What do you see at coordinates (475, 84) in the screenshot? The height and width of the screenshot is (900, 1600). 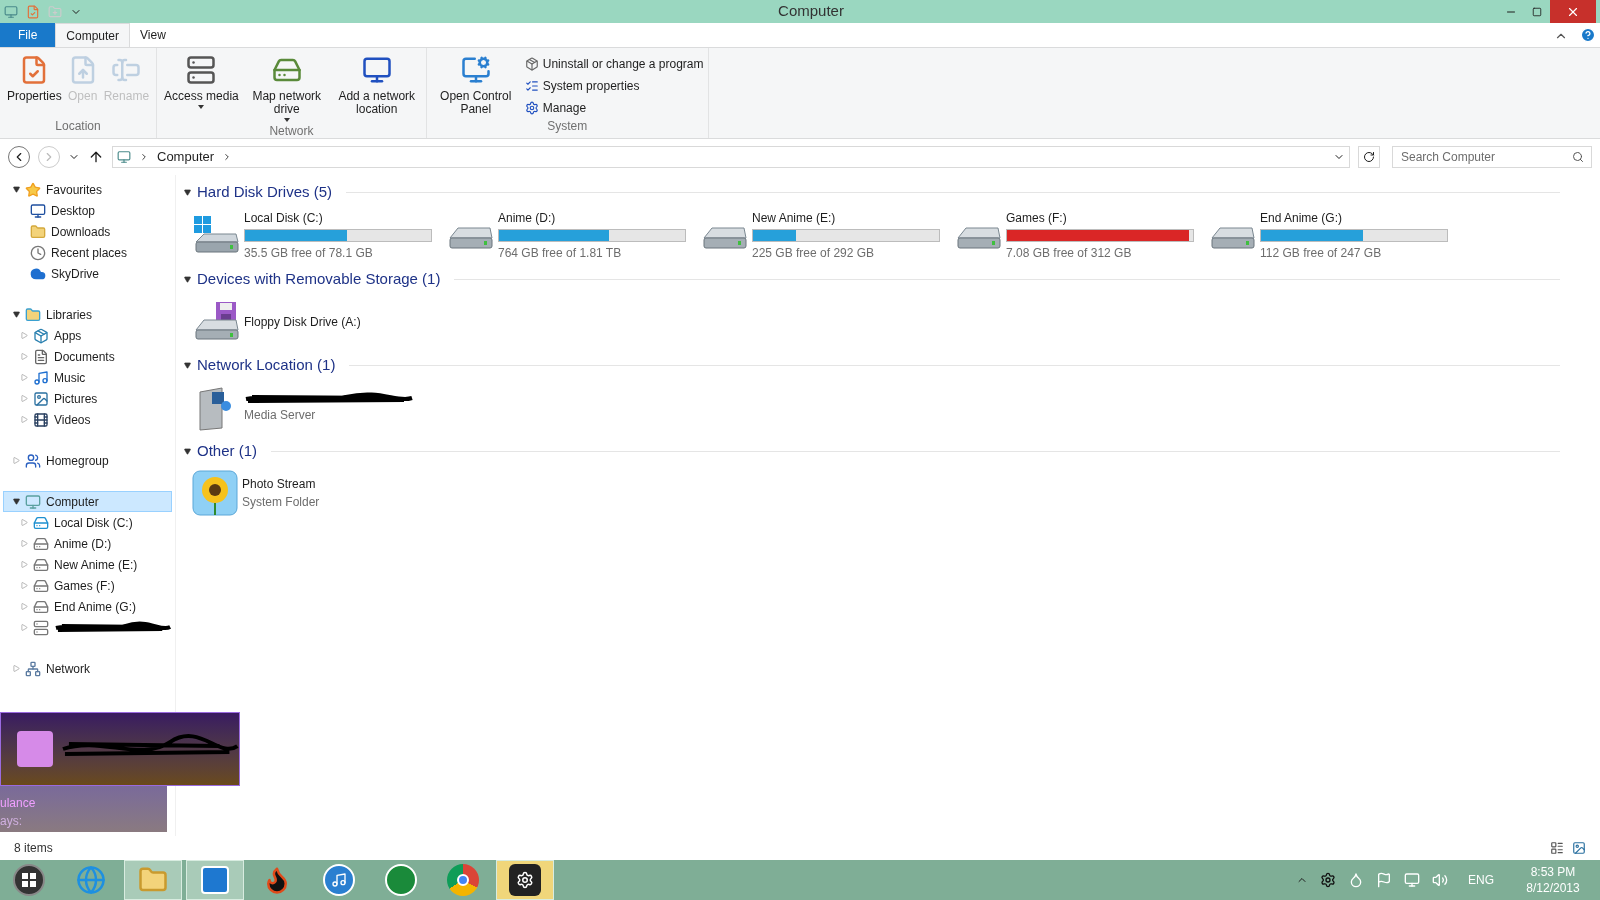 I see `ribbon-button: Open Control Panel` at bounding box center [475, 84].